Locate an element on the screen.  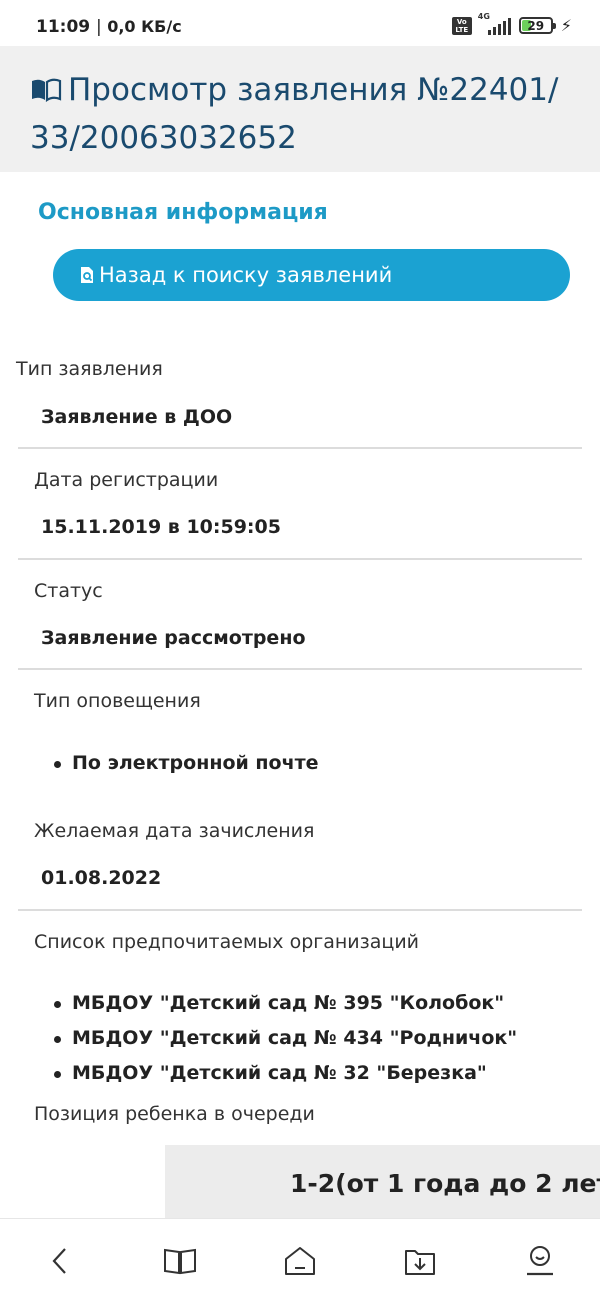
bookmarks-nav-button is located at coordinates (180, 1261).